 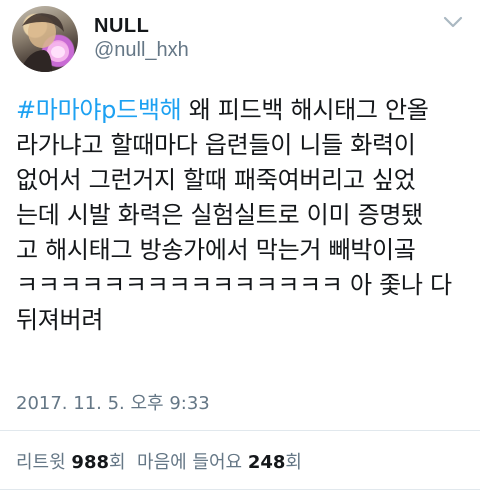 I want to click on retweet-count: 988, so click(x=90, y=462).